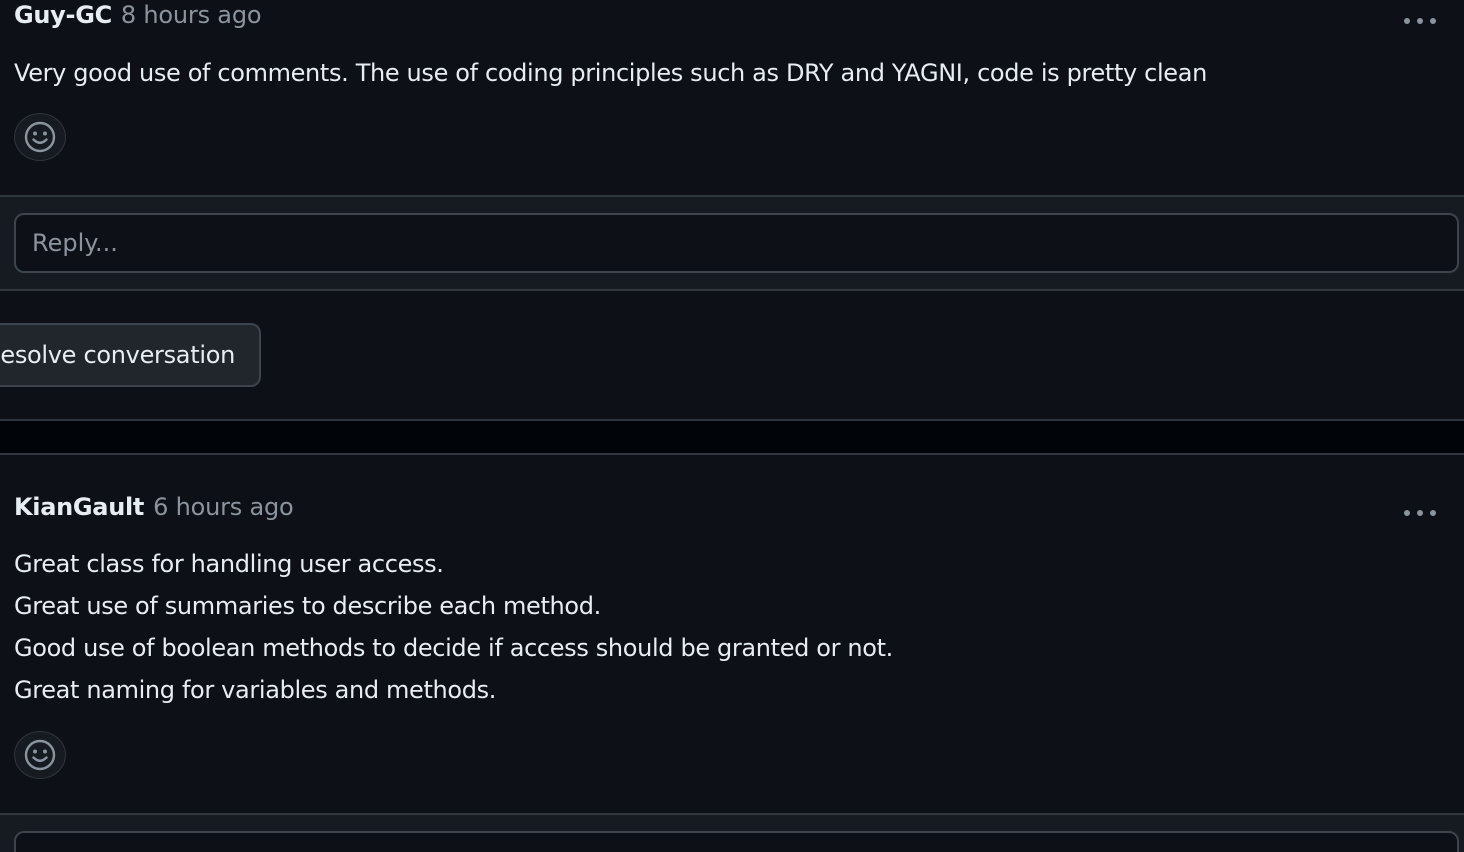  I want to click on comment-body-line: Great class for handling user access., so click(229, 564).